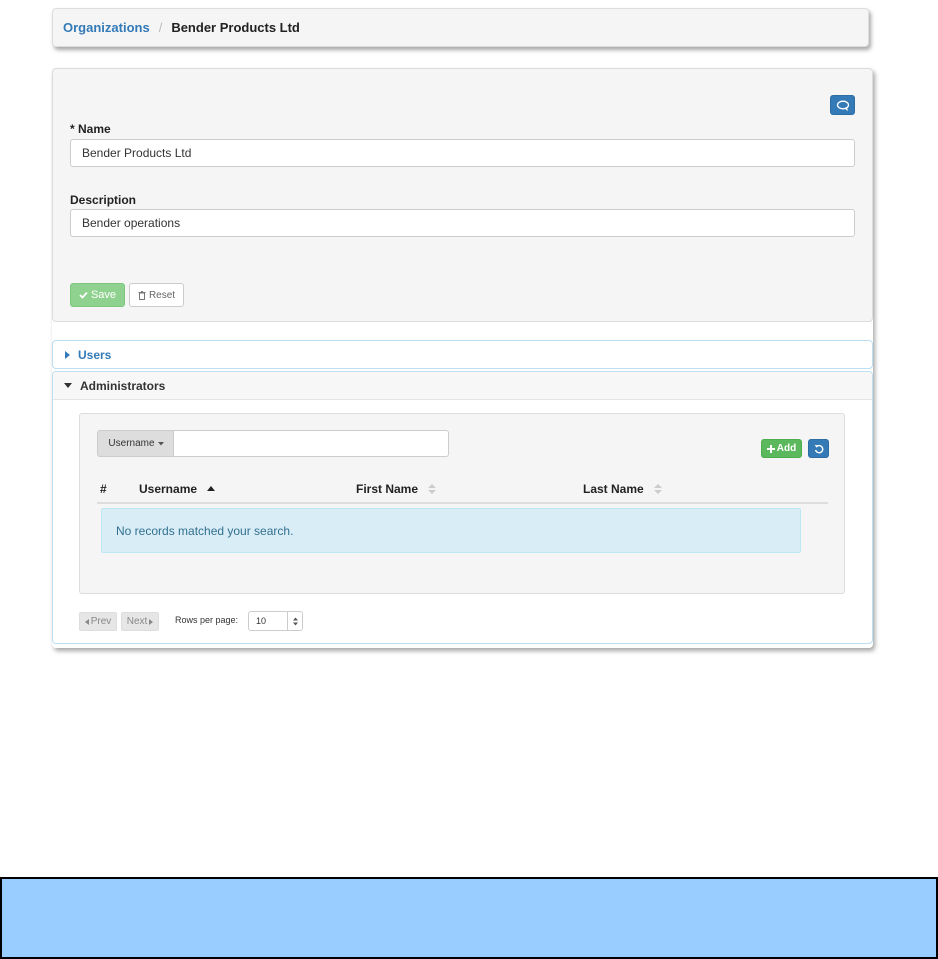  I want to click on column-header-username: Username, so click(177, 489).